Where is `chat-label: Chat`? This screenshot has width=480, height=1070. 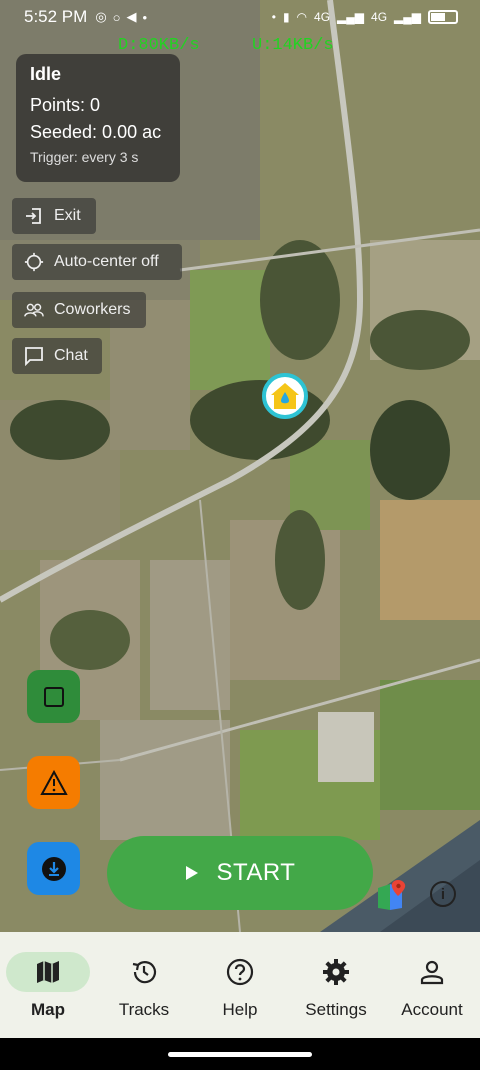
chat-label: Chat is located at coordinates (71, 355).